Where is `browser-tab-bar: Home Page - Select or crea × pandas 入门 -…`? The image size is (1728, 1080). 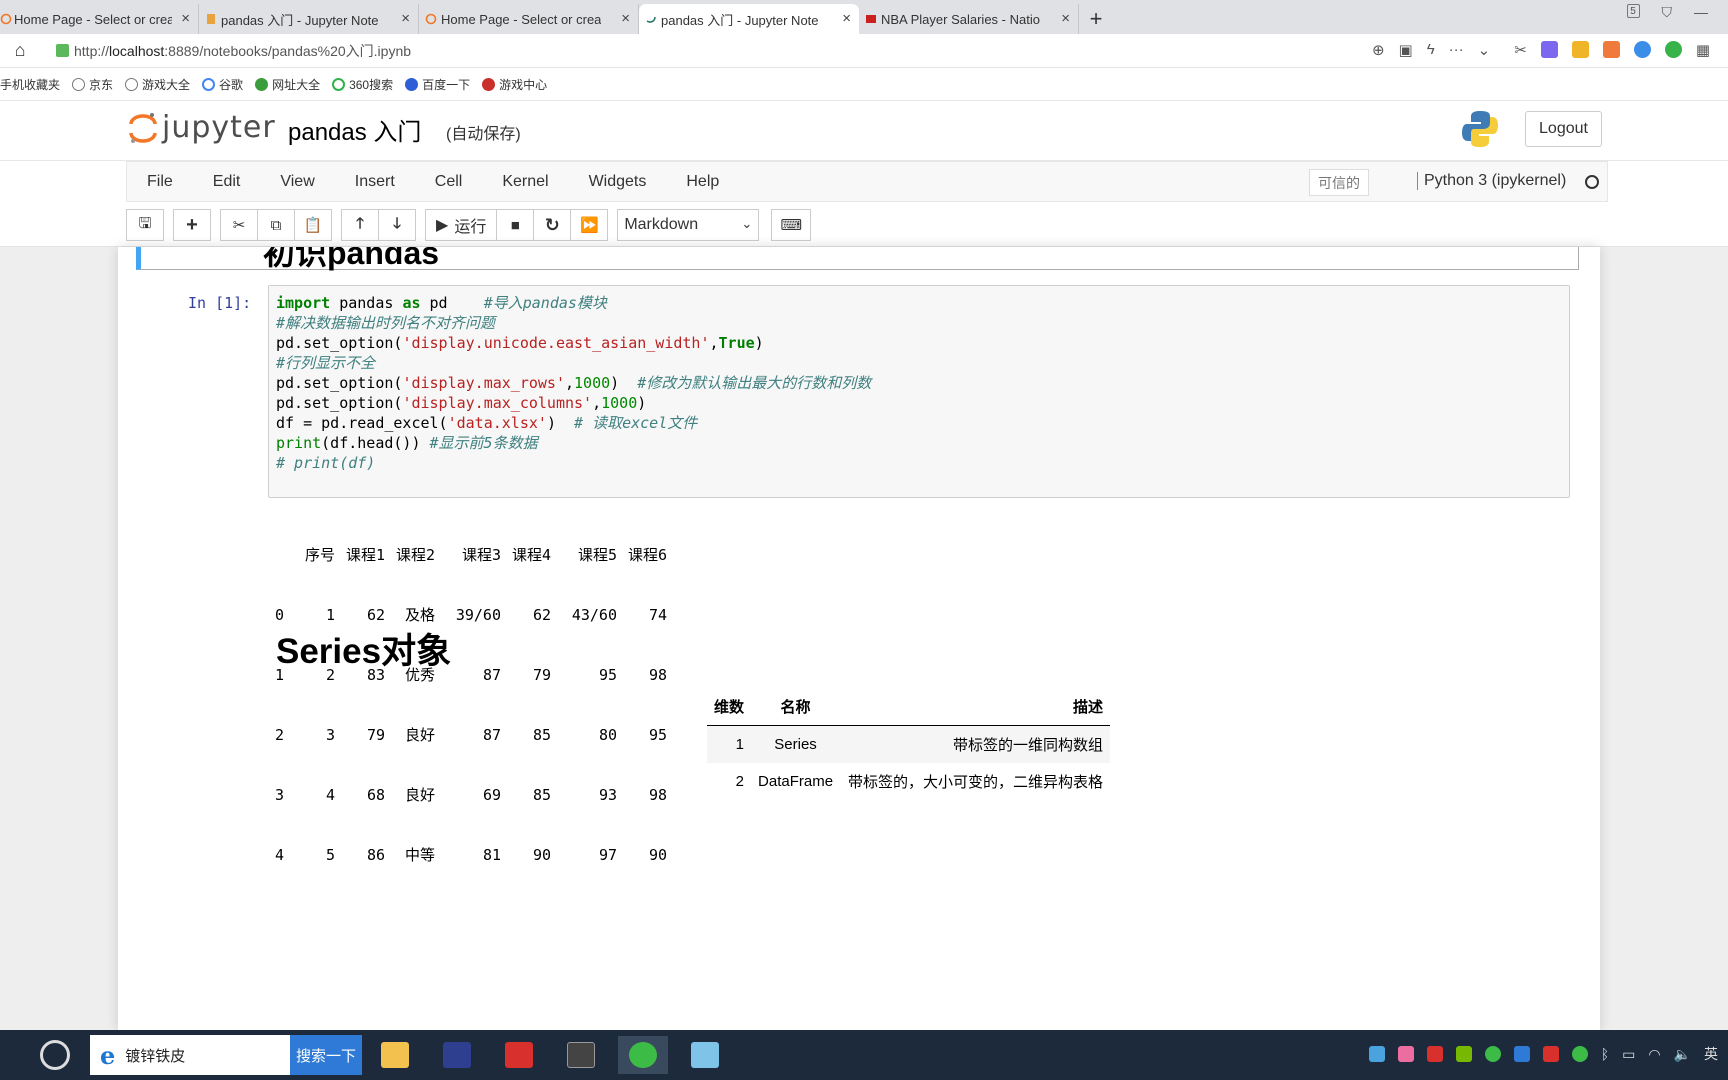 browser-tab-bar: Home Page - Select or crea × pandas 入门 -… is located at coordinates (864, 17).